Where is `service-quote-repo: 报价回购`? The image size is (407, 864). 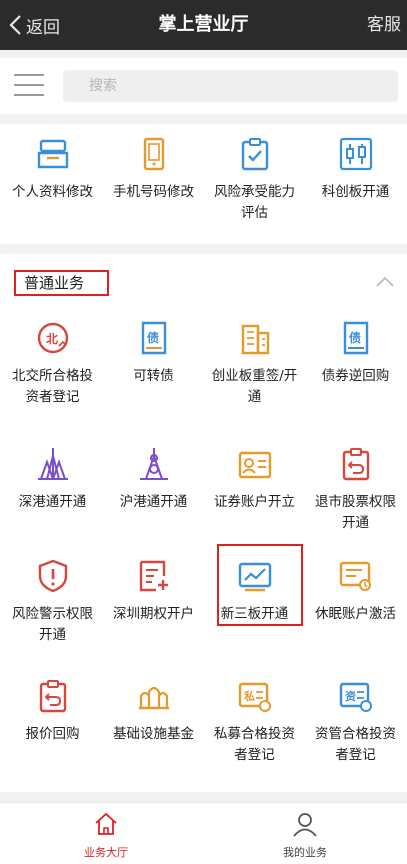 service-quote-repo: 报价回购 is located at coordinates (52, 711).